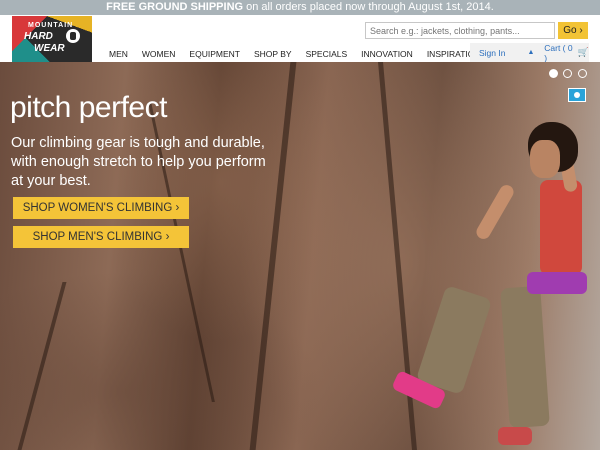  I want to click on caret-up-icon: ▲, so click(531, 52).